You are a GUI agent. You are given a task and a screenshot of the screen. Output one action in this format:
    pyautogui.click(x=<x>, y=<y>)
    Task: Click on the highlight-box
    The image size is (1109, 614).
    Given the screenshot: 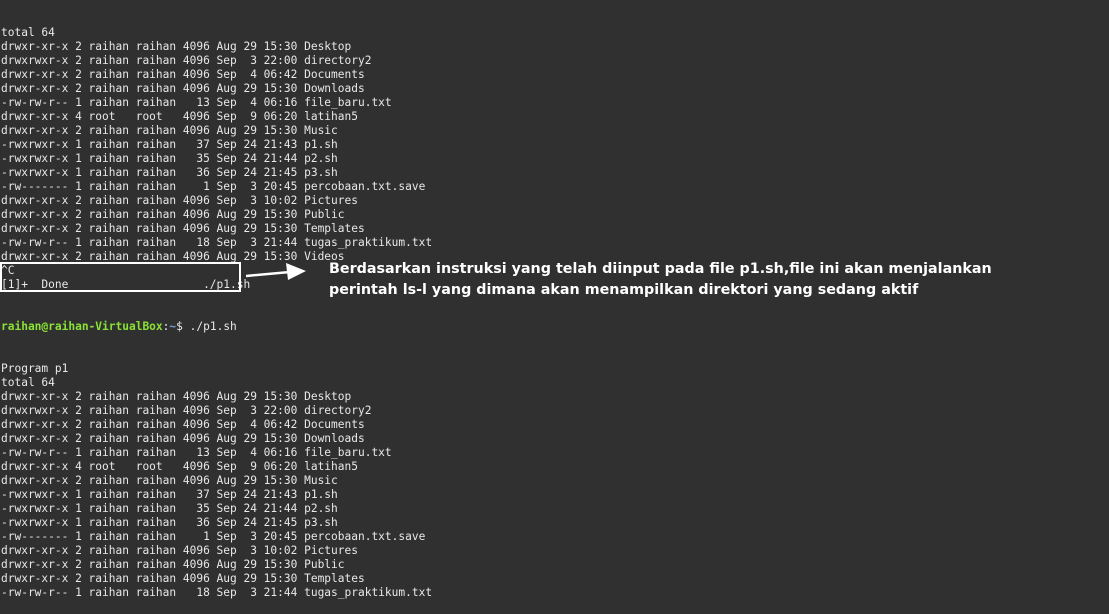 What is the action you would take?
    pyautogui.click(x=120, y=277)
    